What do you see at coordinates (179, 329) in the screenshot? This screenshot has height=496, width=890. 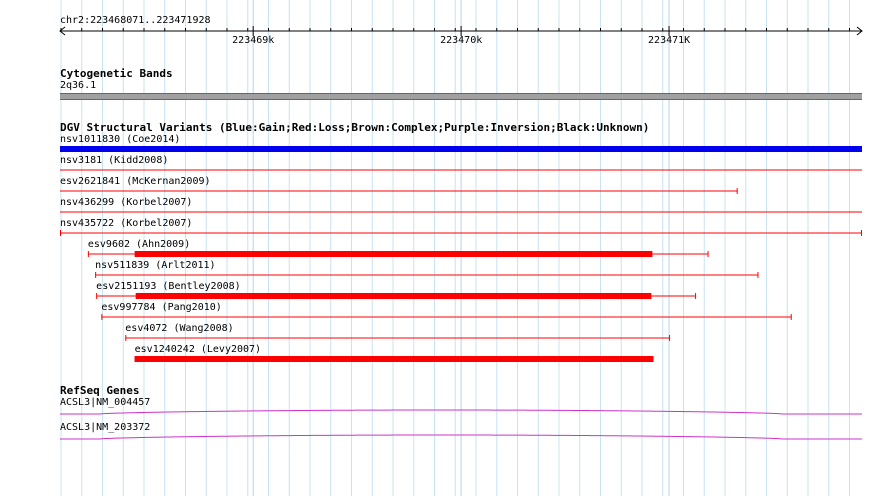 I see `variant-label: esv4072 (Wang2008)` at bounding box center [179, 329].